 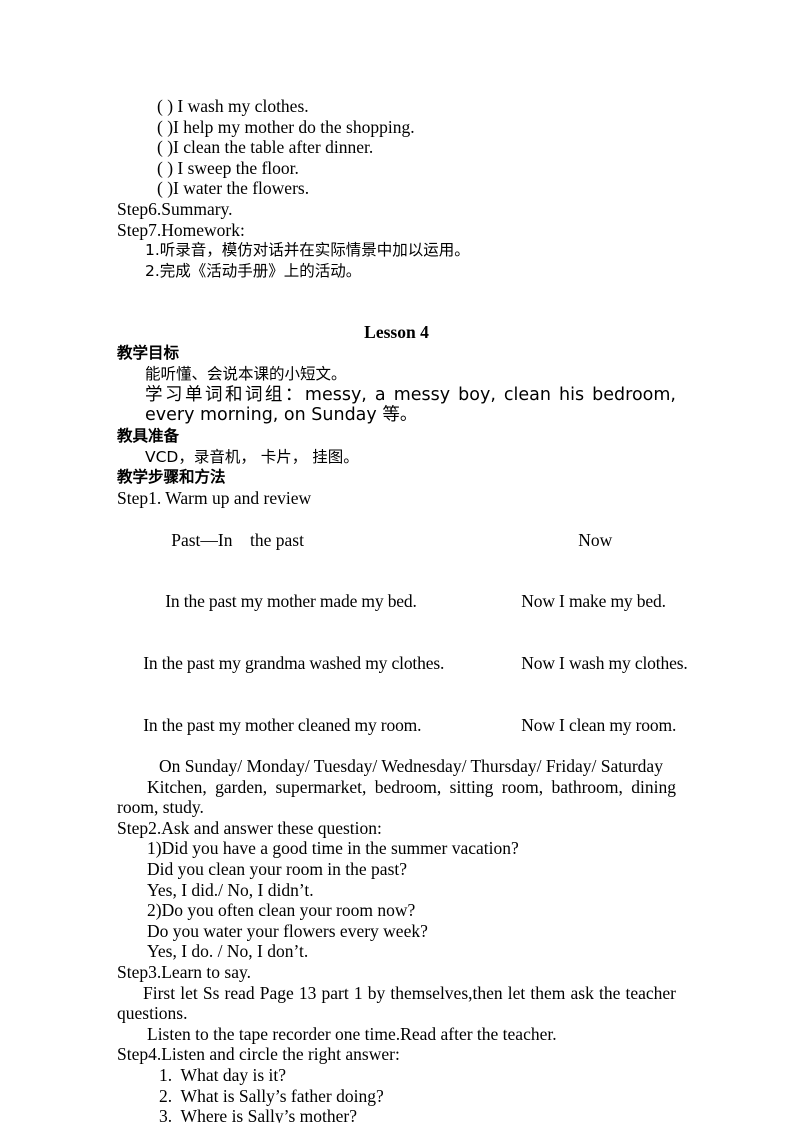 What do you see at coordinates (271, 1095) in the screenshot?
I see `step4-question: 2. What is Sally’s father doing?` at bounding box center [271, 1095].